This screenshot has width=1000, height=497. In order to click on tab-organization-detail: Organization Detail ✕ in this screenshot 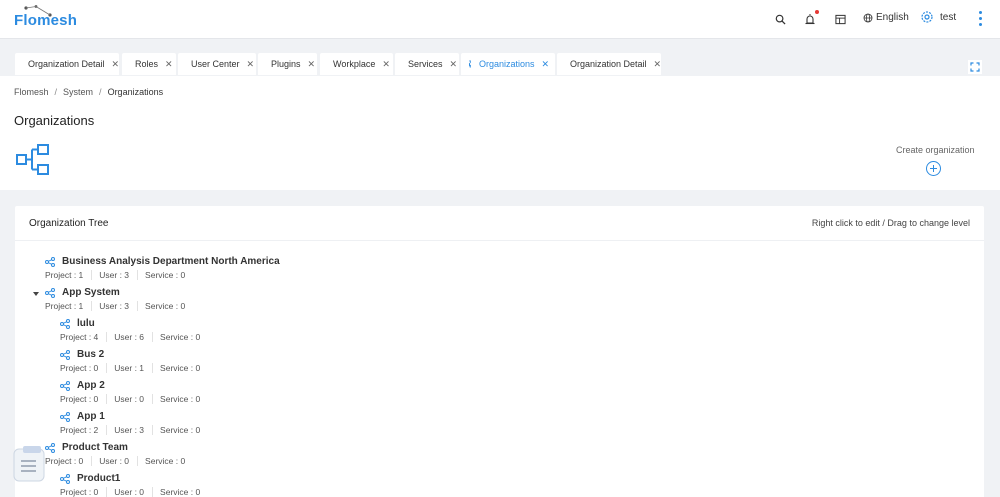, I will do `click(67, 64)`.